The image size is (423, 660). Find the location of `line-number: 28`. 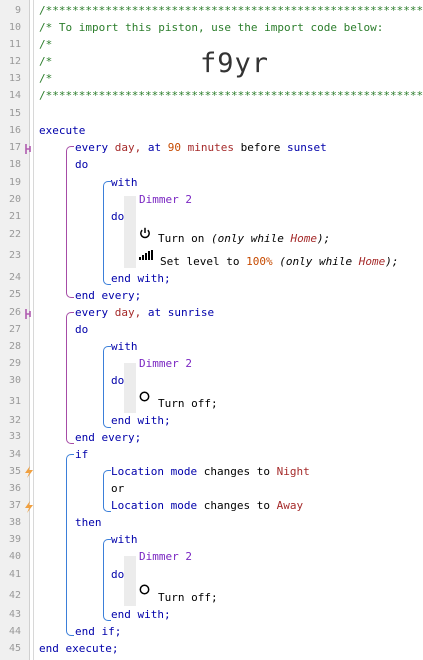

line-number: 28 is located at coordinates (14, 346).